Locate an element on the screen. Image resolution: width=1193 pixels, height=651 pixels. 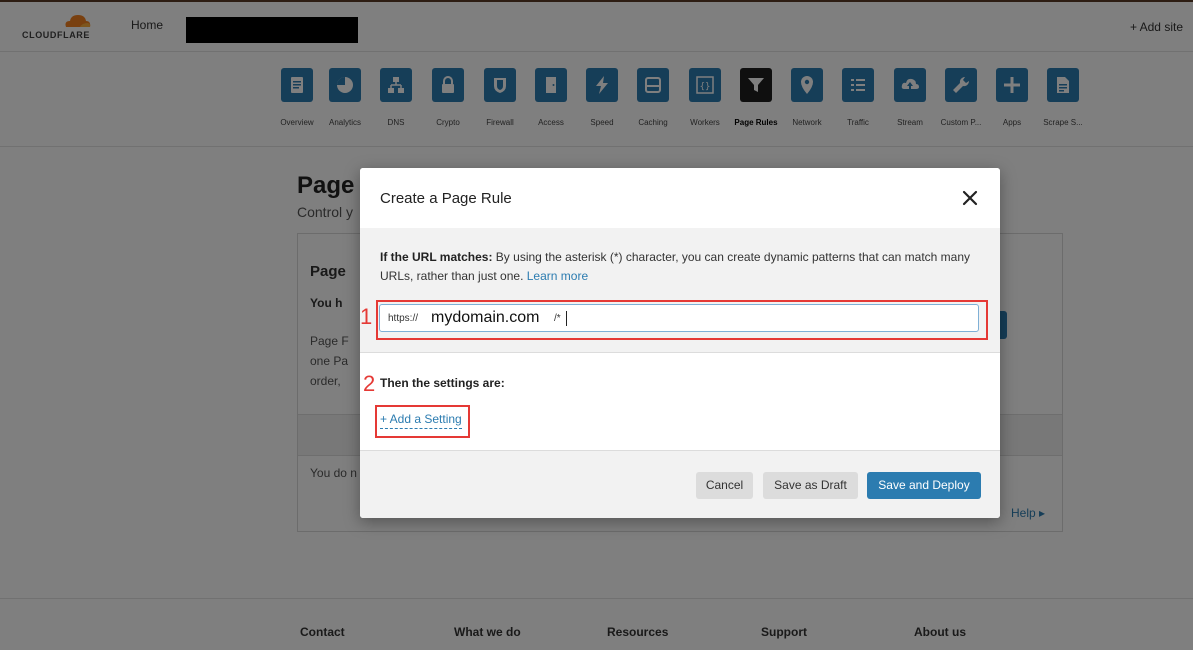
annotation-marker-2: 2 is located at coordinates (369, 383).